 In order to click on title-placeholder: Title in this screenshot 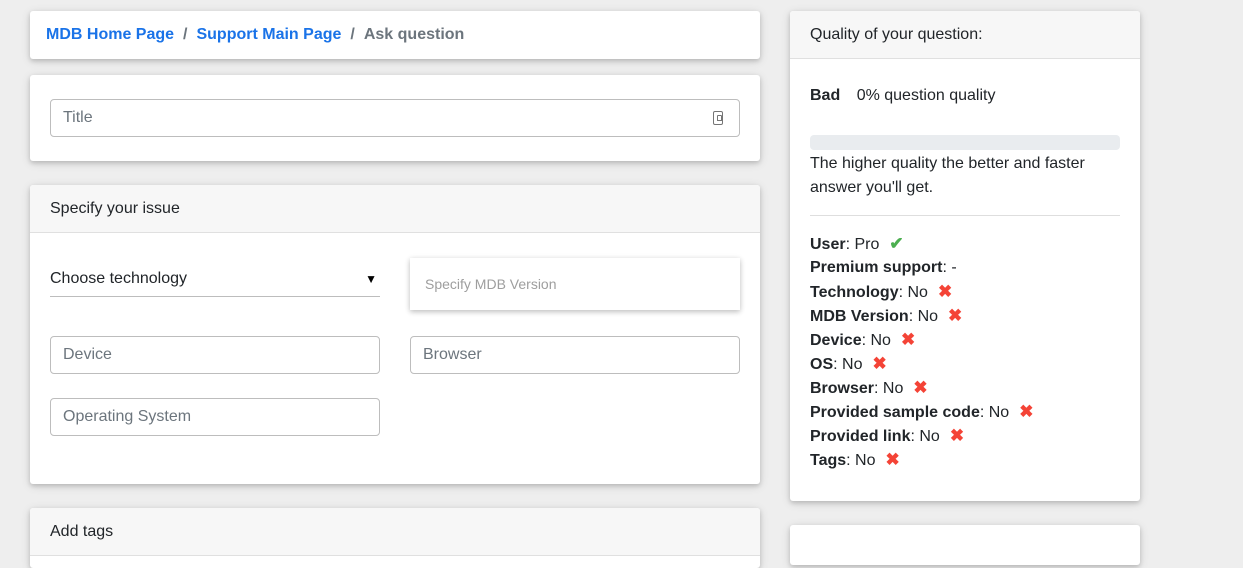, I will do `click(78, 117)`.